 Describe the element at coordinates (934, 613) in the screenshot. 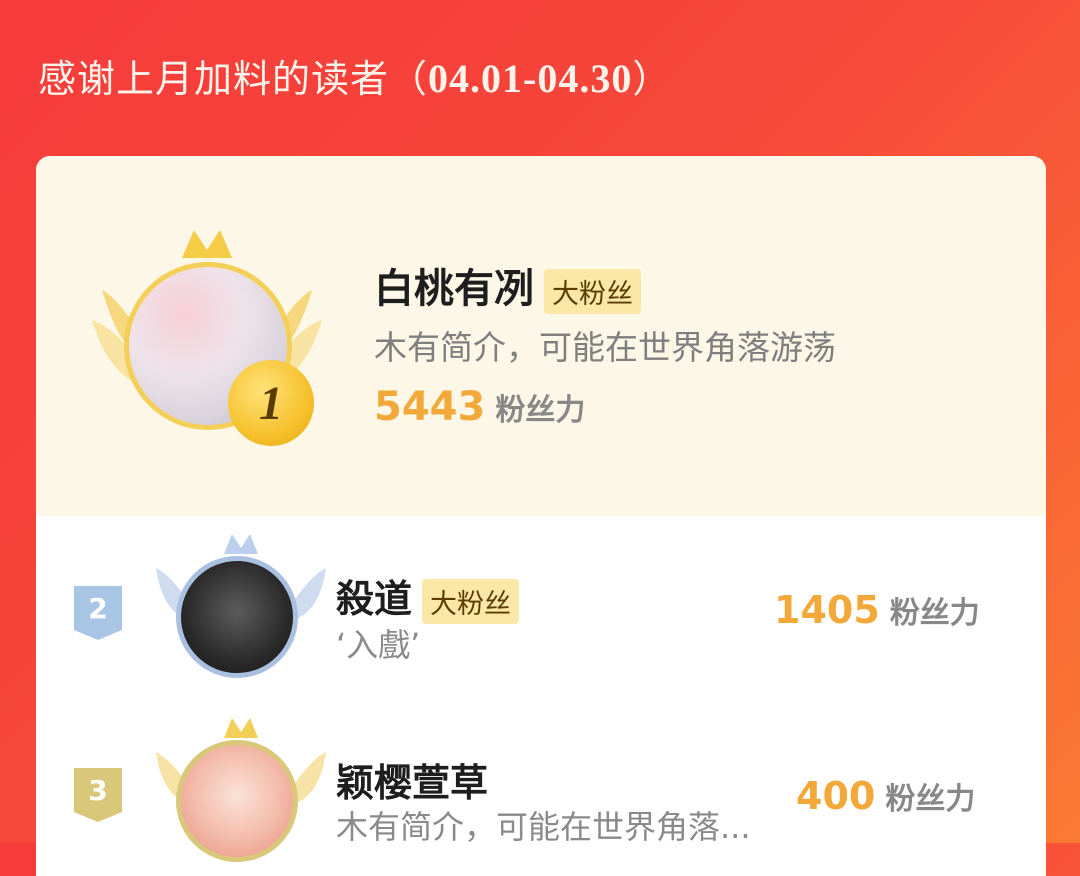

I see `fan-power-unit-2: 粉丝力` at that location.